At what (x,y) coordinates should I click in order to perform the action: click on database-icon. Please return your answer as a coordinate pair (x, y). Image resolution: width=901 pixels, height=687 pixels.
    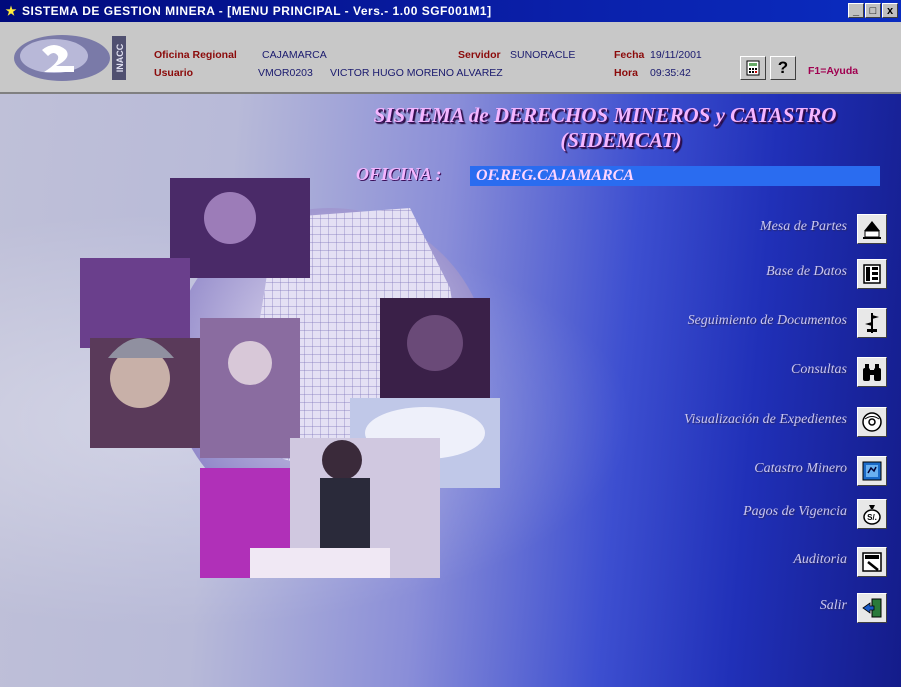
    Looking at the image, I should click on (872, 274).